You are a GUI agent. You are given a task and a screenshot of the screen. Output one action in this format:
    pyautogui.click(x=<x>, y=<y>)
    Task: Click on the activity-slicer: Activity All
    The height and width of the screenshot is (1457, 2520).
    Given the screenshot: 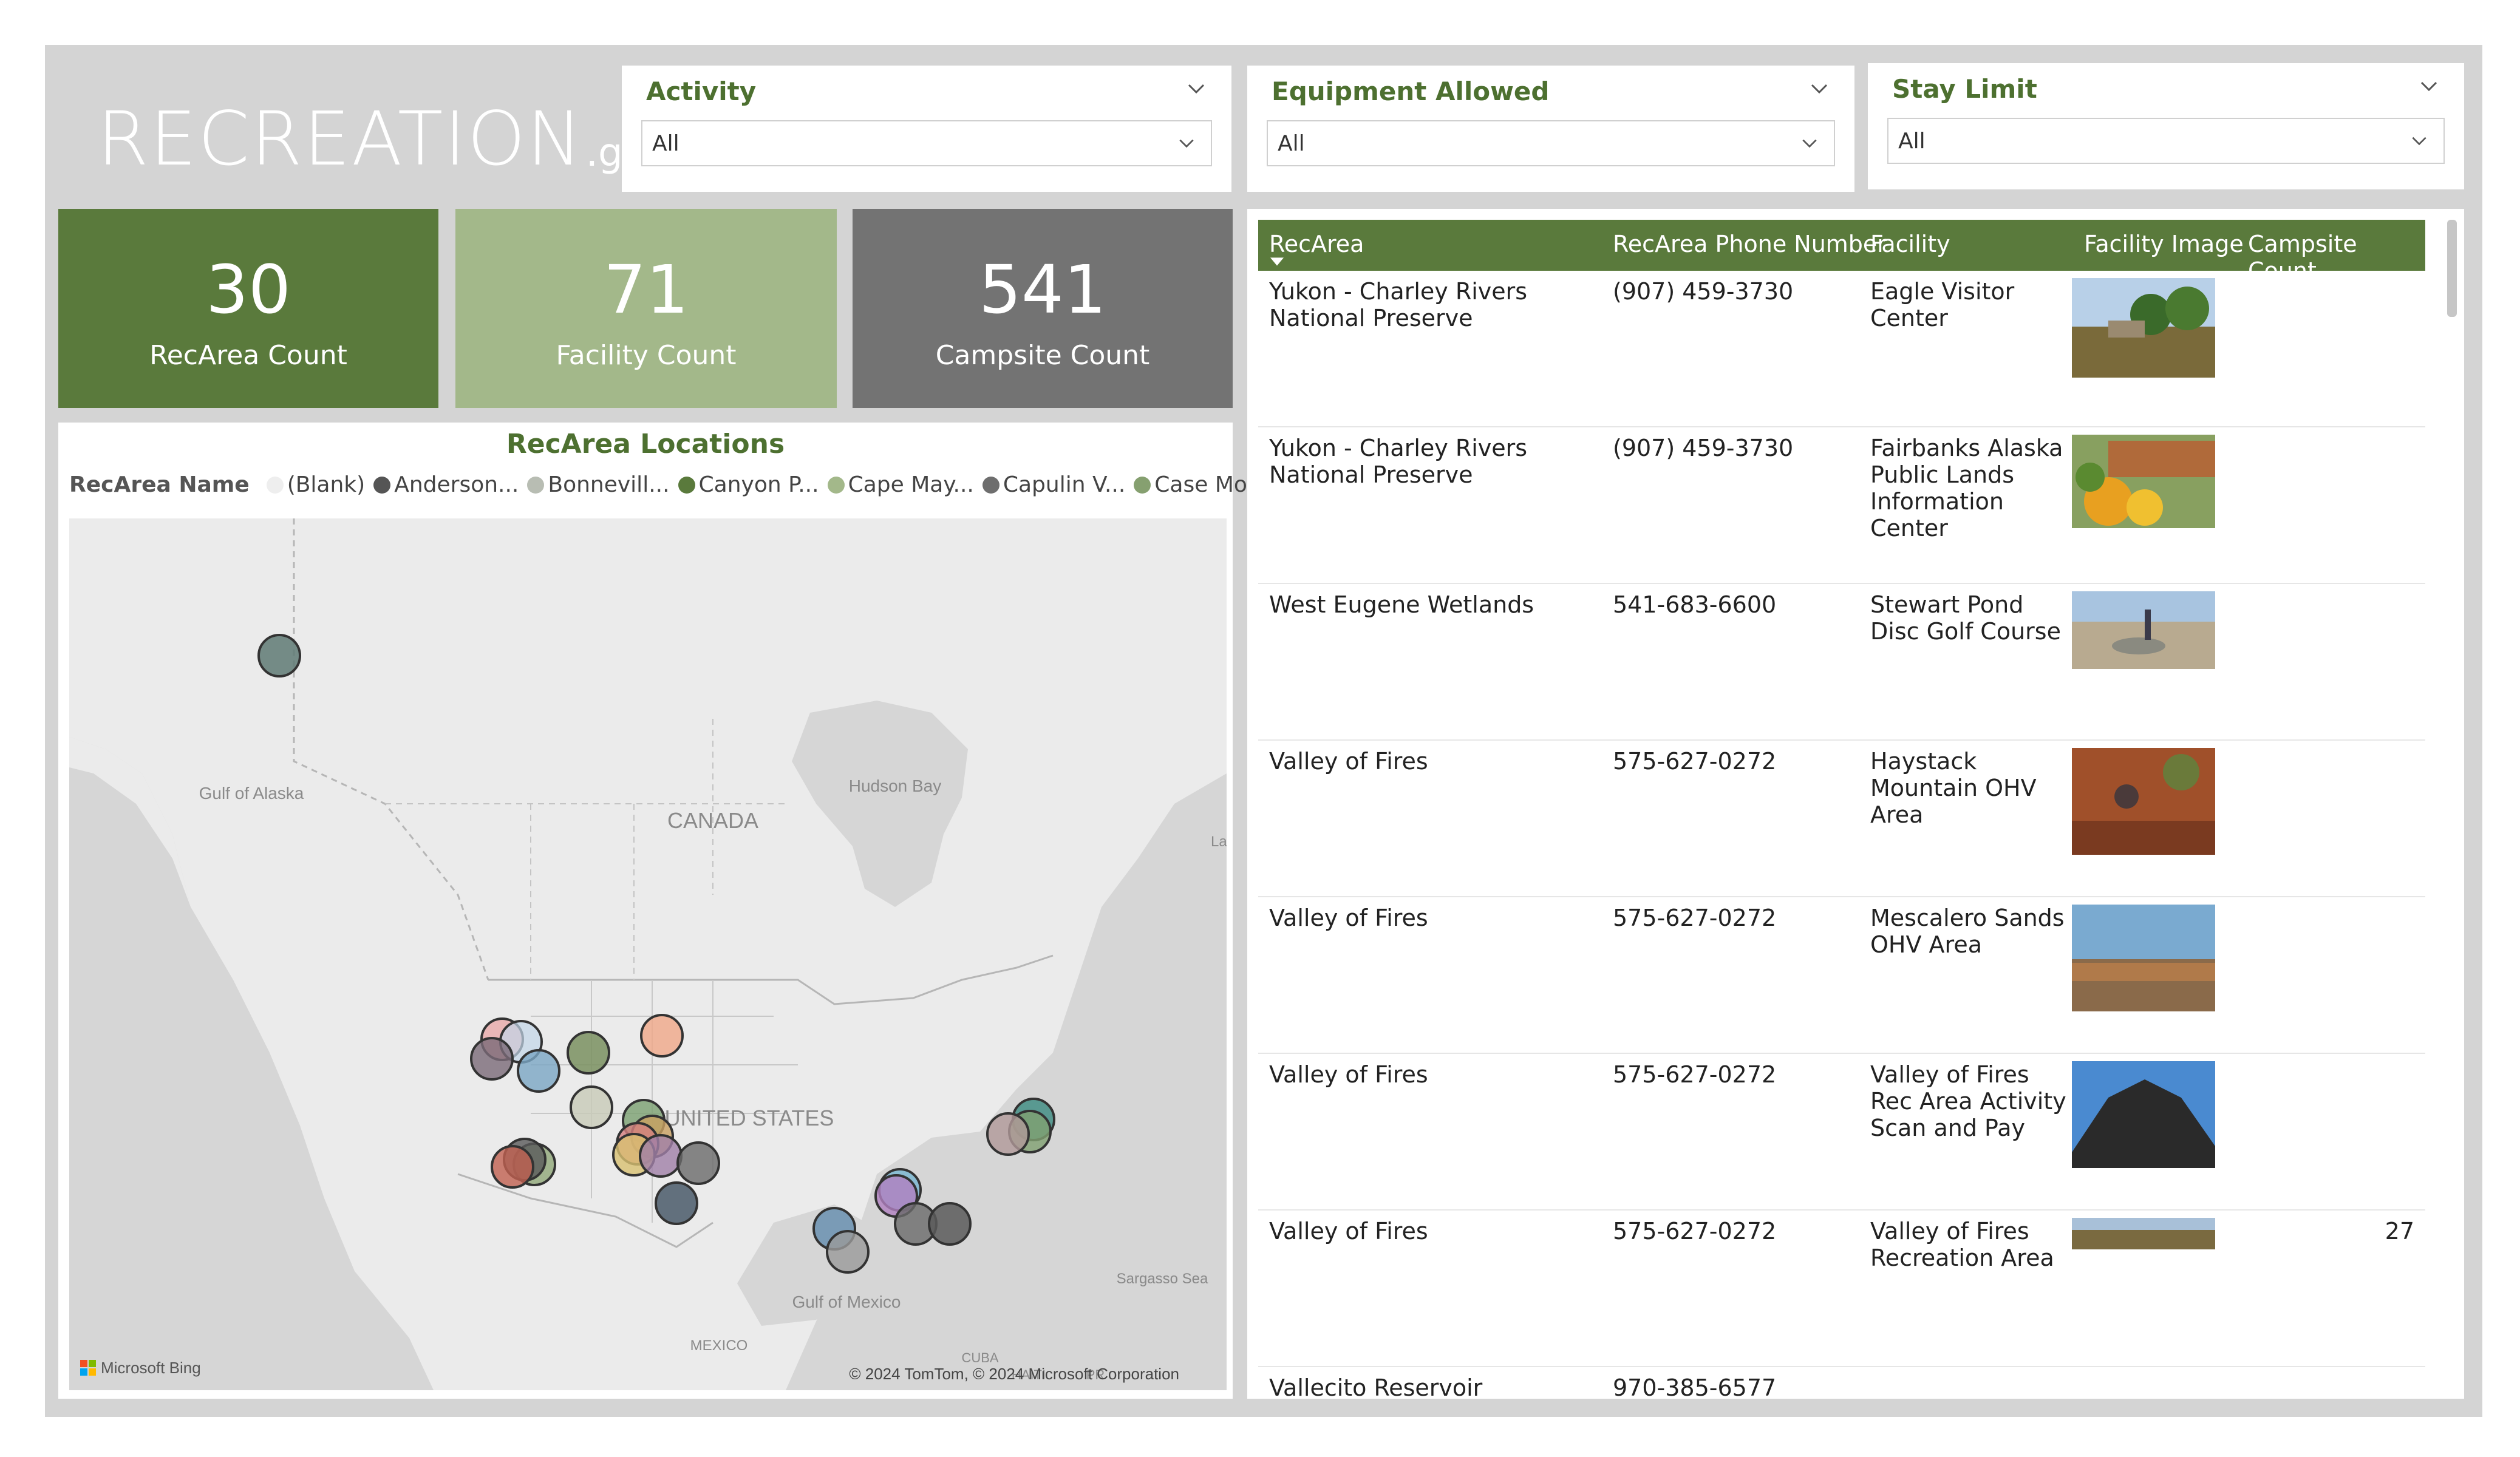 What is the action you would take?
    pyautogui.click(x=926, y=129)
    